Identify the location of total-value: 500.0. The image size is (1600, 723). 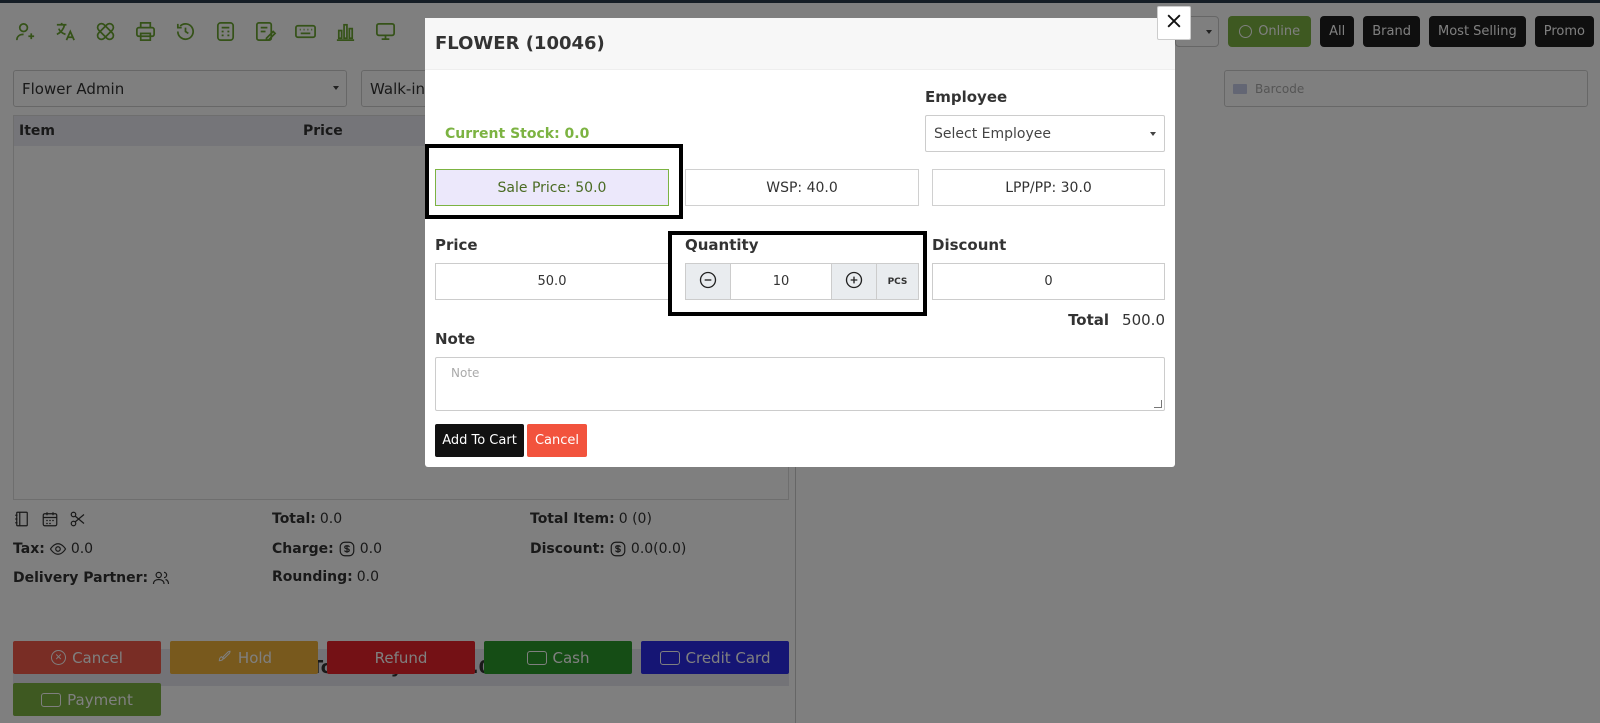
(1143, 320).